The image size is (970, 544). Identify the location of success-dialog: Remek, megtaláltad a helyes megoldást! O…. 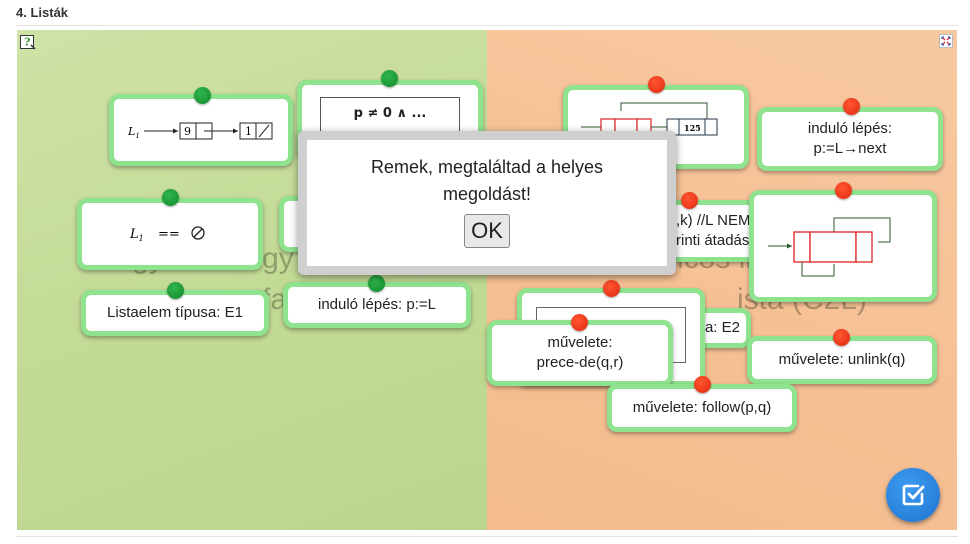
(487, 203).